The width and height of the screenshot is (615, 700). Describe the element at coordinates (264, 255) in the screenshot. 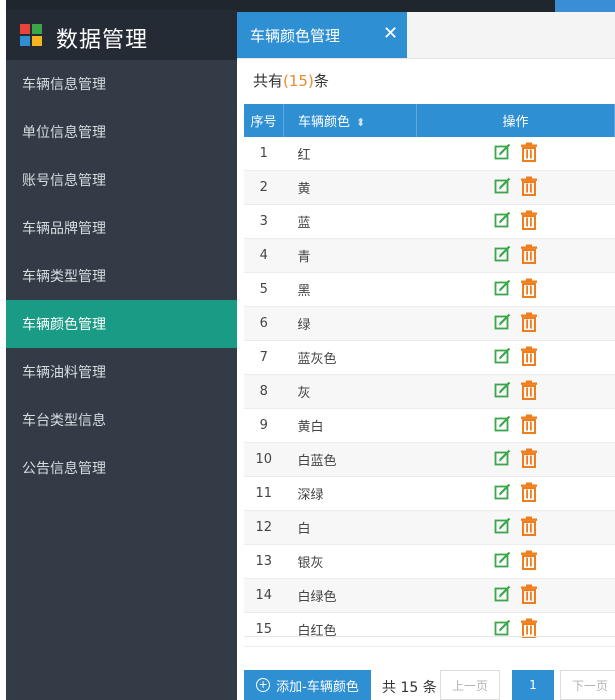

I see `row-no: 4` at that location.